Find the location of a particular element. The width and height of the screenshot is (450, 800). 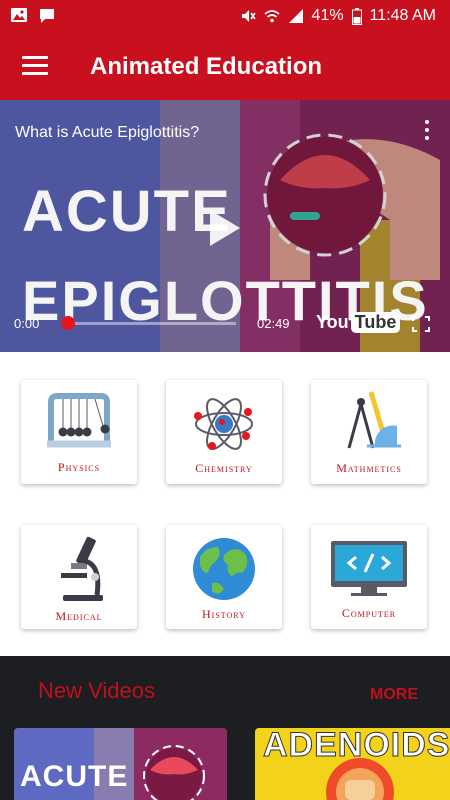

category-card-medical: Medical is located at coordinates (79, 577).